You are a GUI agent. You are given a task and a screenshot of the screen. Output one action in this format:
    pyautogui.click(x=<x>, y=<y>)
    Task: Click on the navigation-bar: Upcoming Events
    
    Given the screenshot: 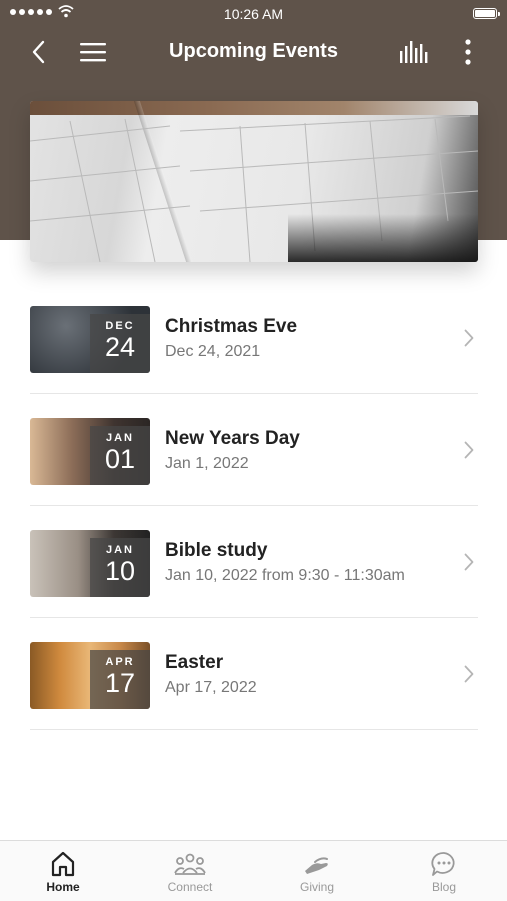 What is the action you would take?
    pyautogui.click(x=253, y=52)
    